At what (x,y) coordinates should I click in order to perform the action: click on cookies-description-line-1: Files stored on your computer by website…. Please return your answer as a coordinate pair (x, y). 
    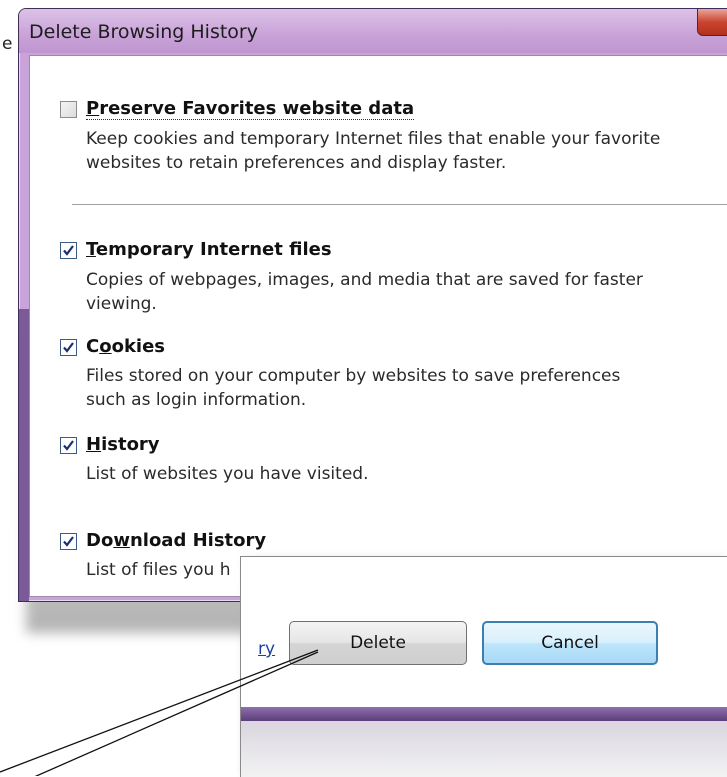
    Looking at the image, I should click on (353, 376).